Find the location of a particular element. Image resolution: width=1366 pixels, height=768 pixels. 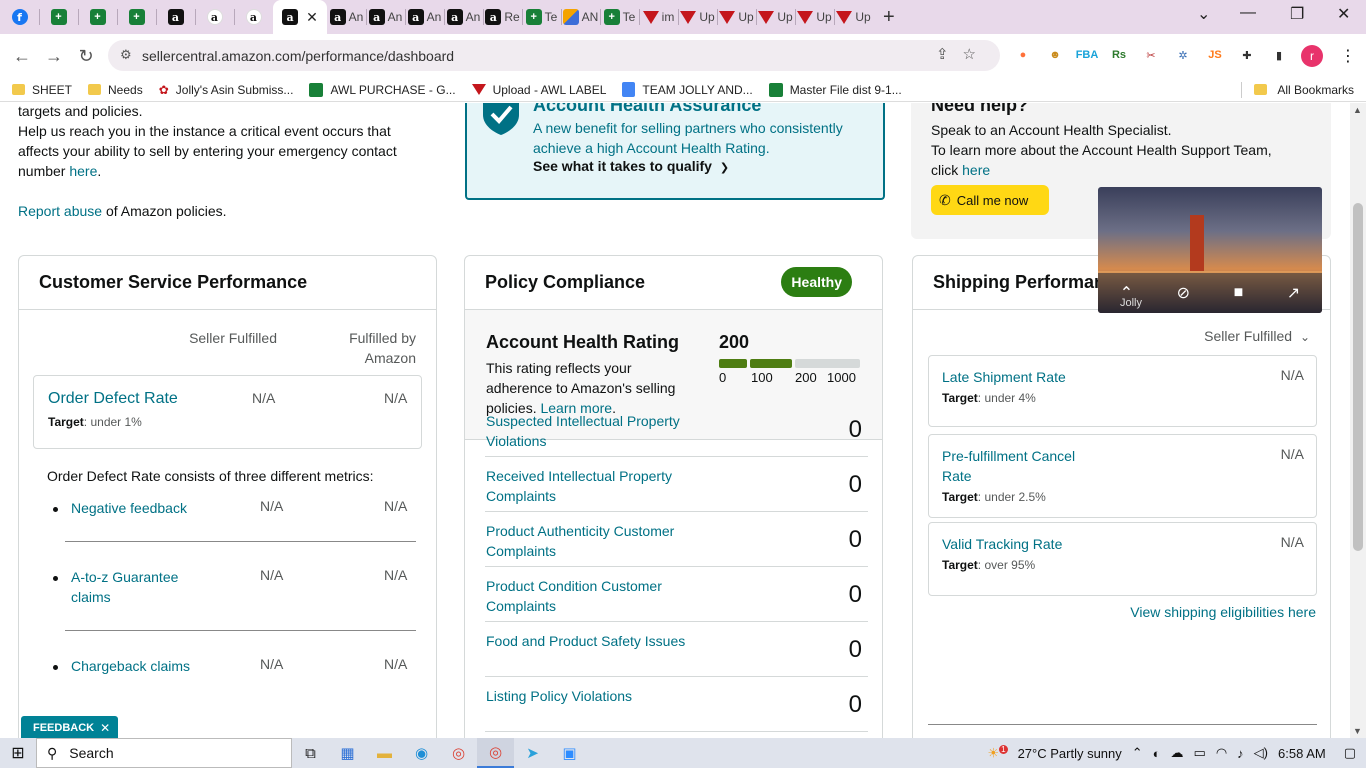

windows-start-icon: ⊞ is located at coordinates (18, 753).